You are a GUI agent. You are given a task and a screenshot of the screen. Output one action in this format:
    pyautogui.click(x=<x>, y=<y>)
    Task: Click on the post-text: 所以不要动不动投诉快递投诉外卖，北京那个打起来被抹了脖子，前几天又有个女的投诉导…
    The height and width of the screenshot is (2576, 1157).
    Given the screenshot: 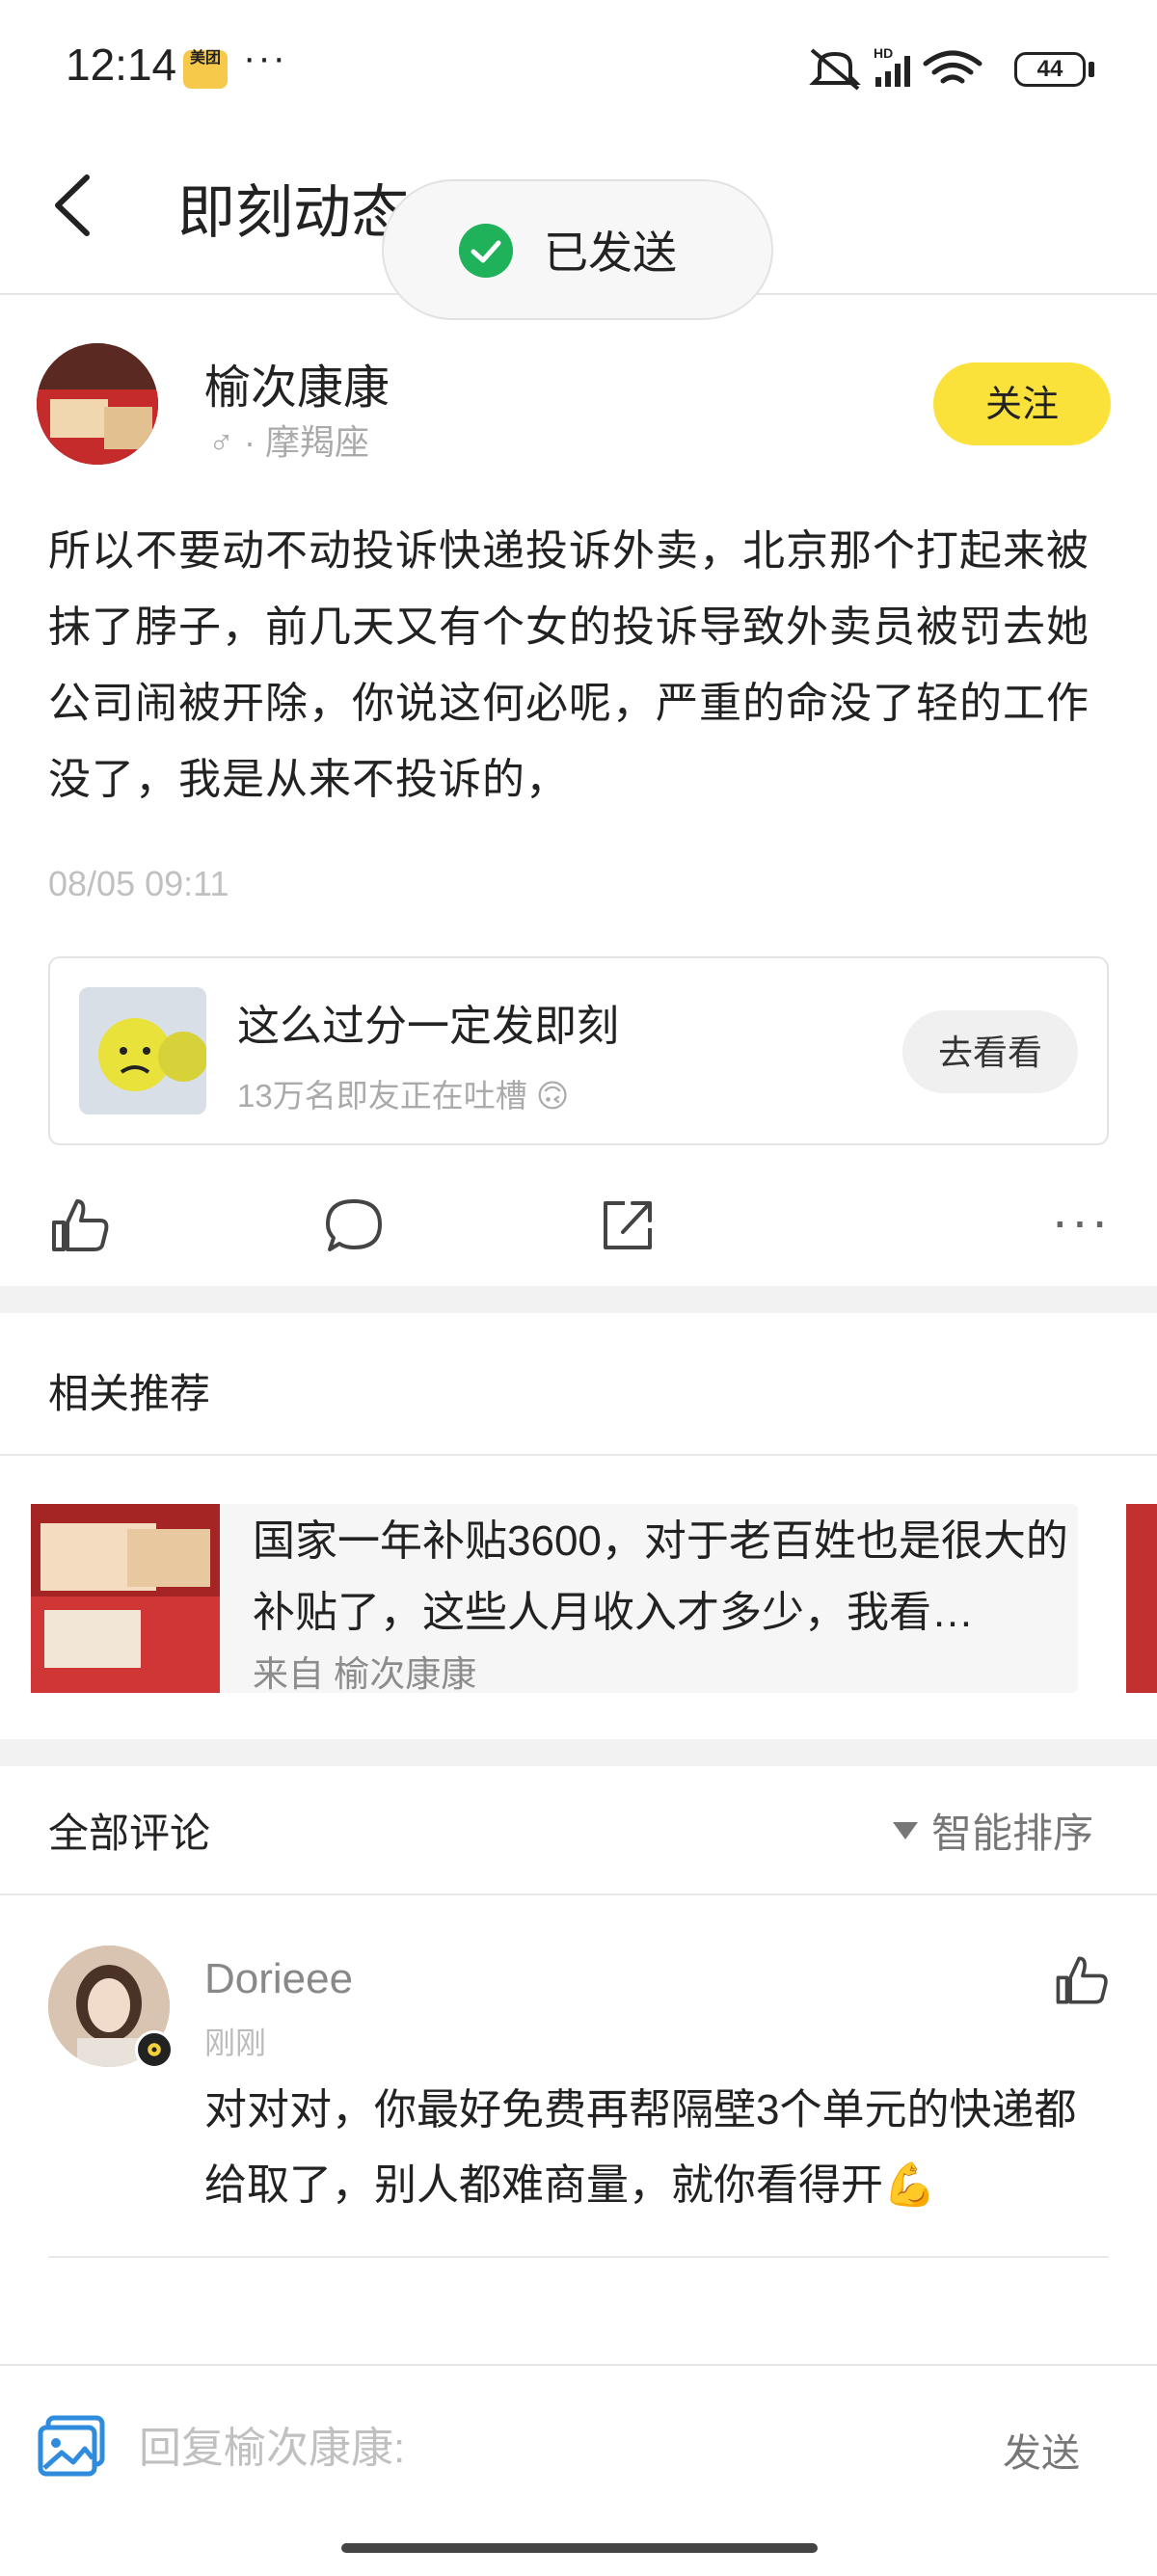 What is the action you would take?
    pyautogui.click(x=569, y=665)
    